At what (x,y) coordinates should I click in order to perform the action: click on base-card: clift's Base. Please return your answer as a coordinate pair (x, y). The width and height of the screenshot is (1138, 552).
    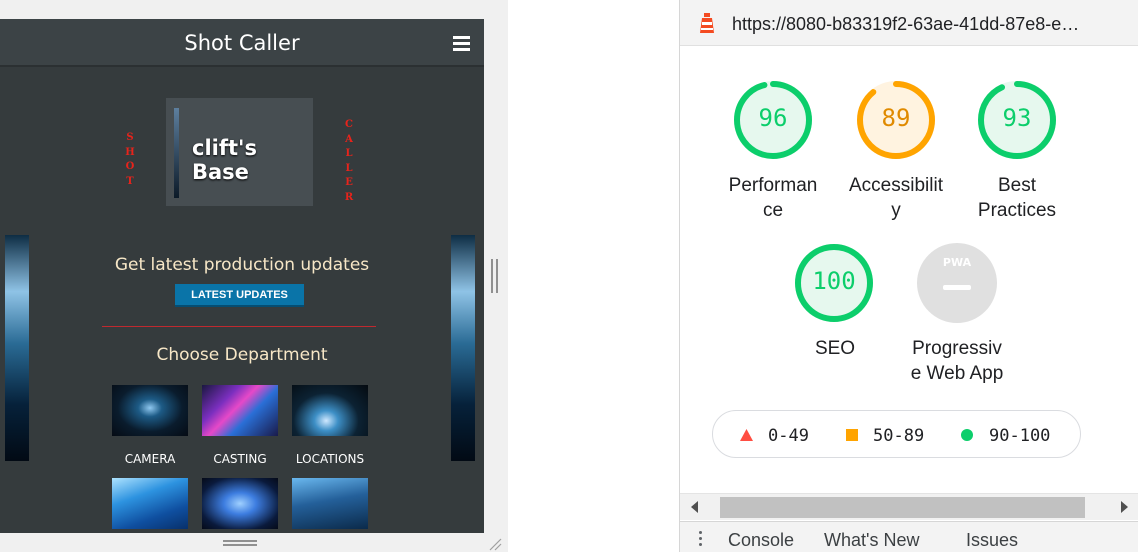
    Looking at the image, I should click on (239, 152).